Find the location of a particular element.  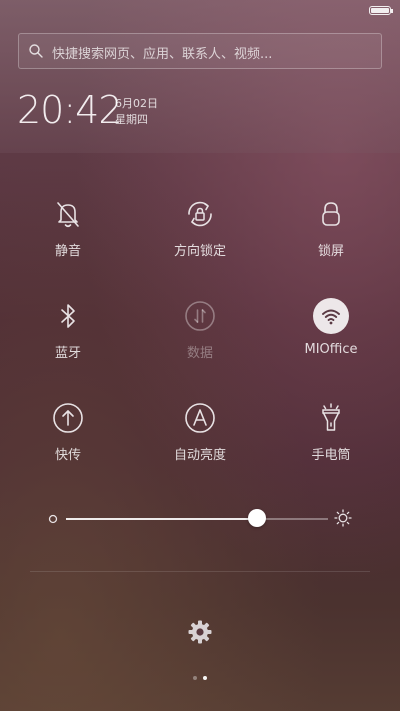

divider is located at coordinates (200, 571).